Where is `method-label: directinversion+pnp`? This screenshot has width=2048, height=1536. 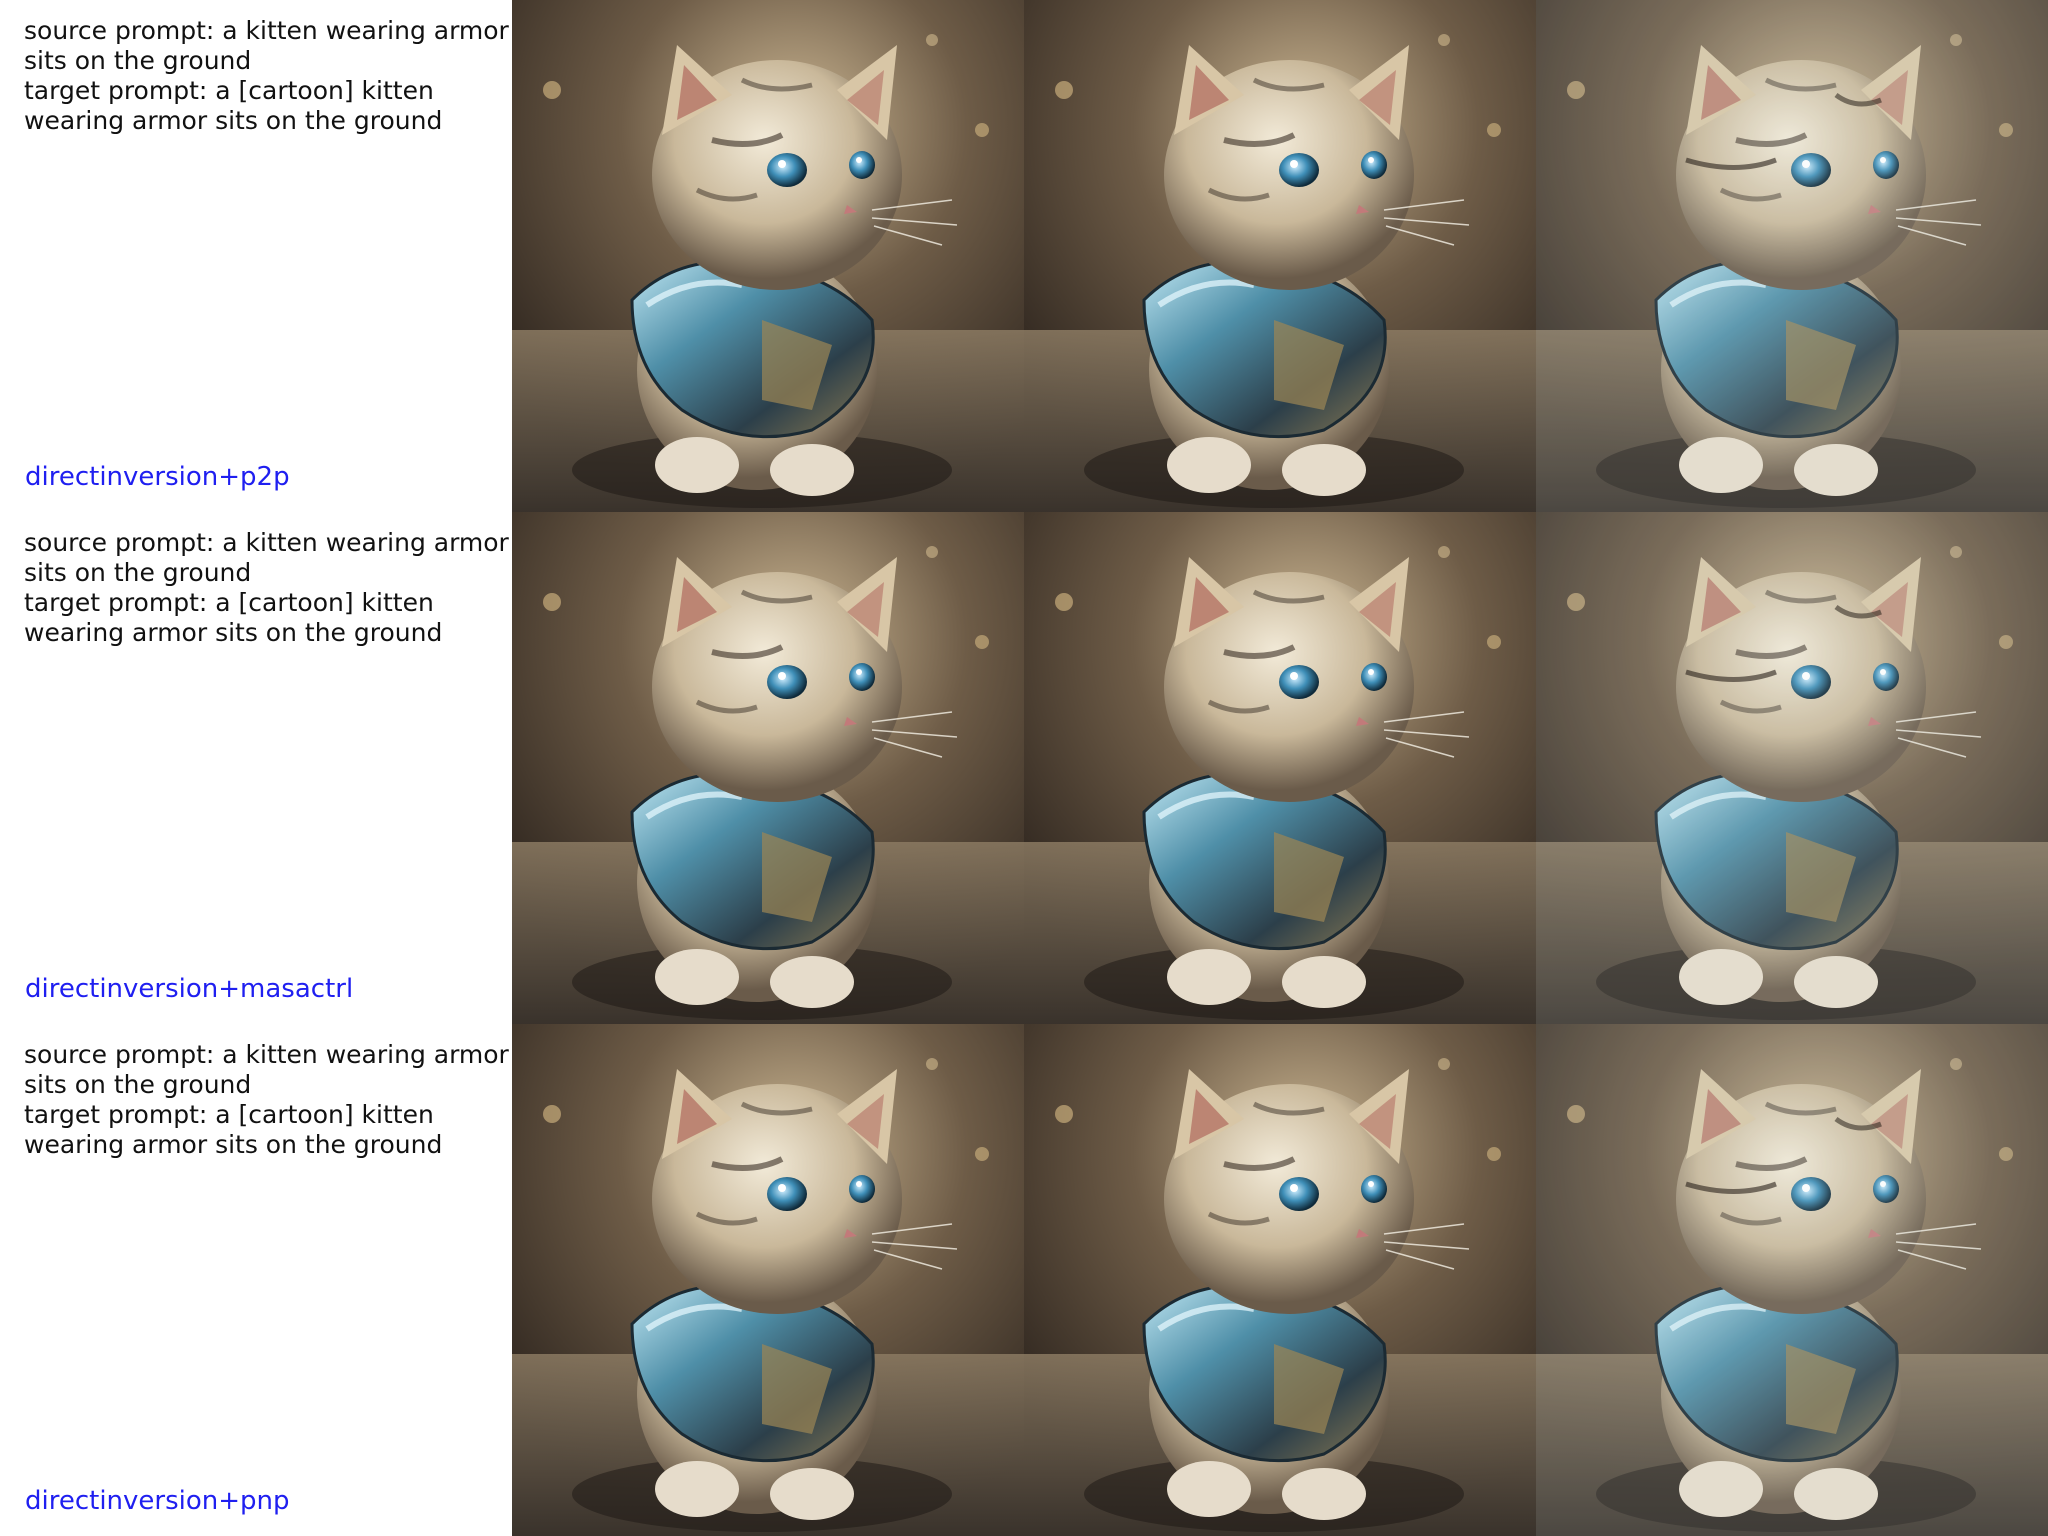 method-label: directinversion+pnp is located at coordinates (157, 1501).